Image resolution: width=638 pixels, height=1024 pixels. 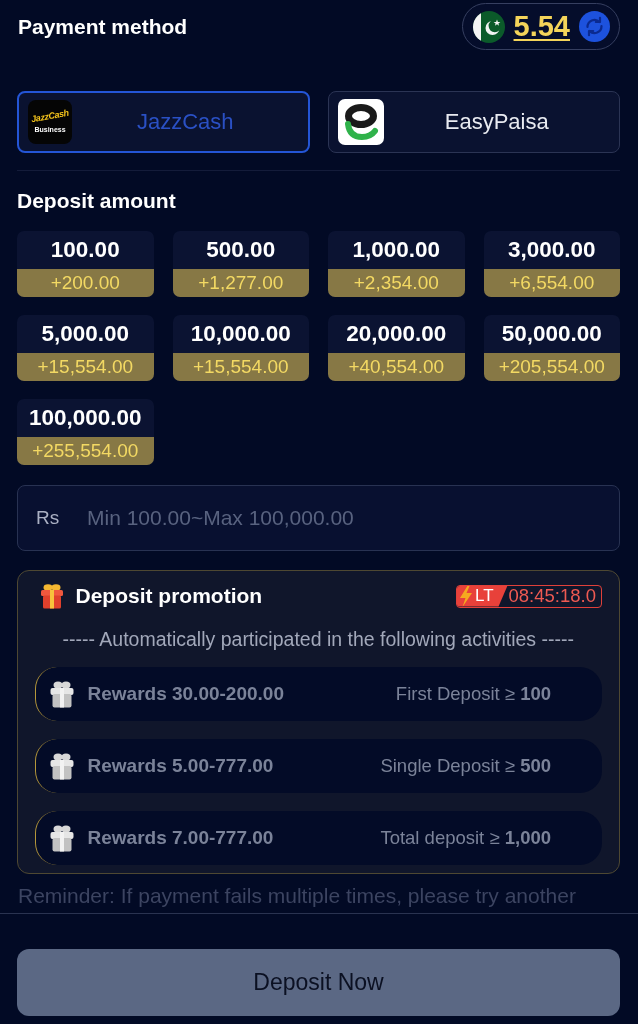 I want to click on promotion-title: Deposit promotion, so click(x=169, y=596).